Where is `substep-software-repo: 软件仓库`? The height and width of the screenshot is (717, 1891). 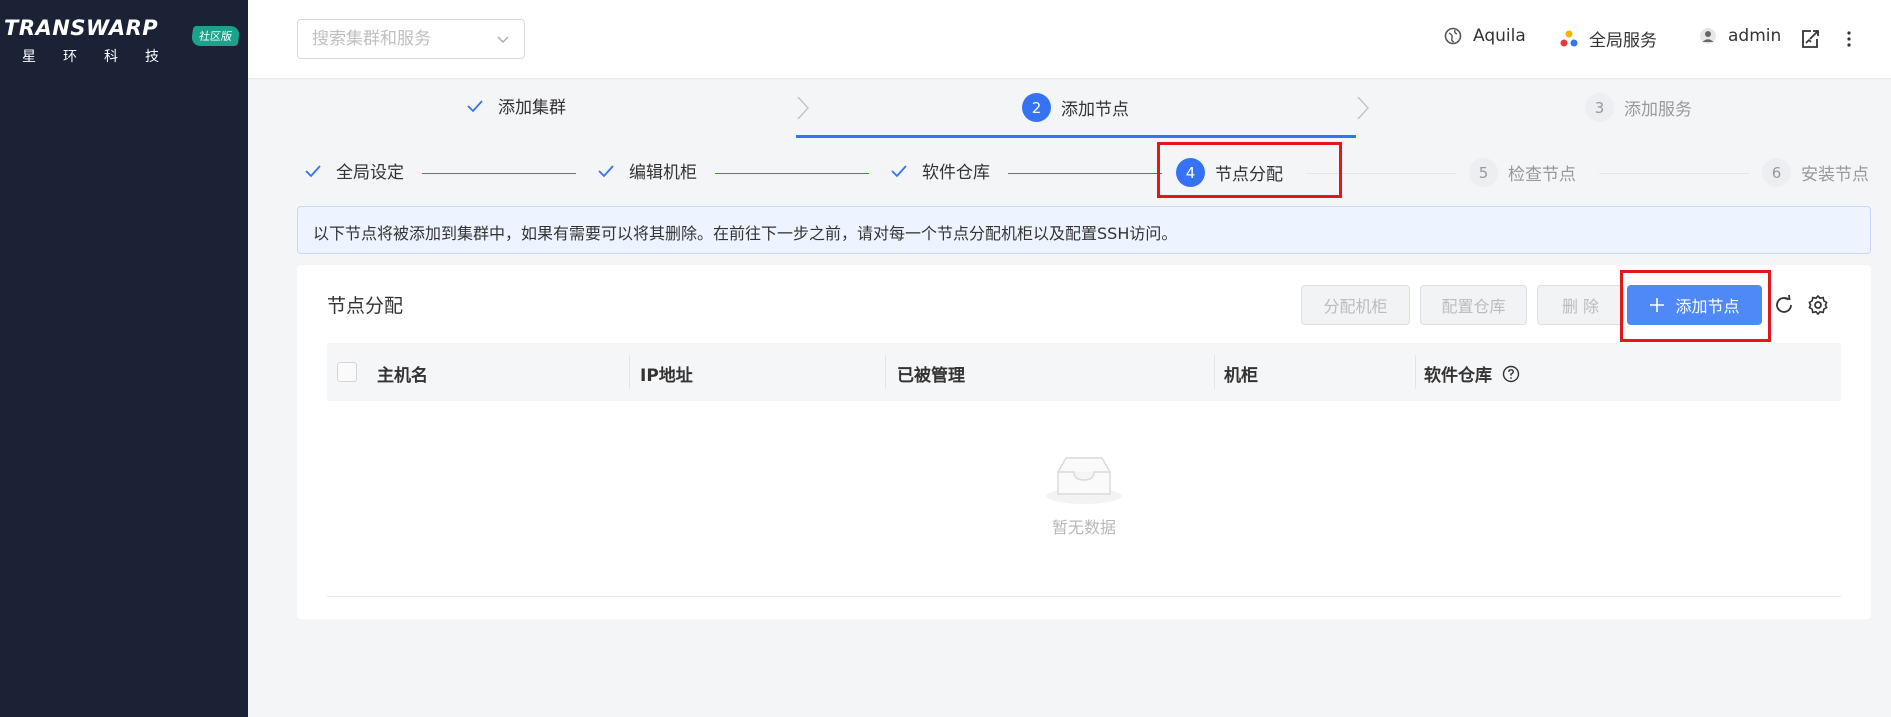
substep-software-repo: 软件仓库 is located at coordinates (940, 170).